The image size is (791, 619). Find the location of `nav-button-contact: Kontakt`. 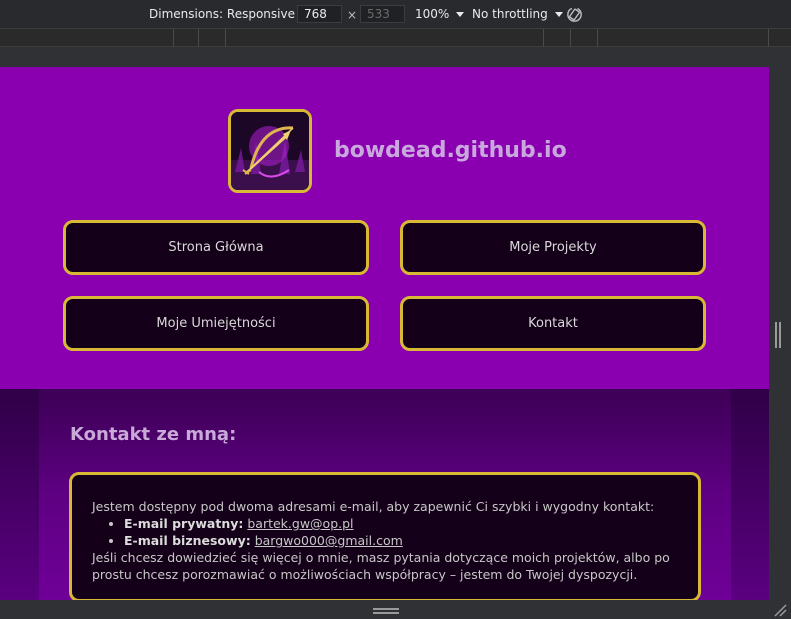

nav-button-contact: Kontakt is located at coordinates (553, 323).